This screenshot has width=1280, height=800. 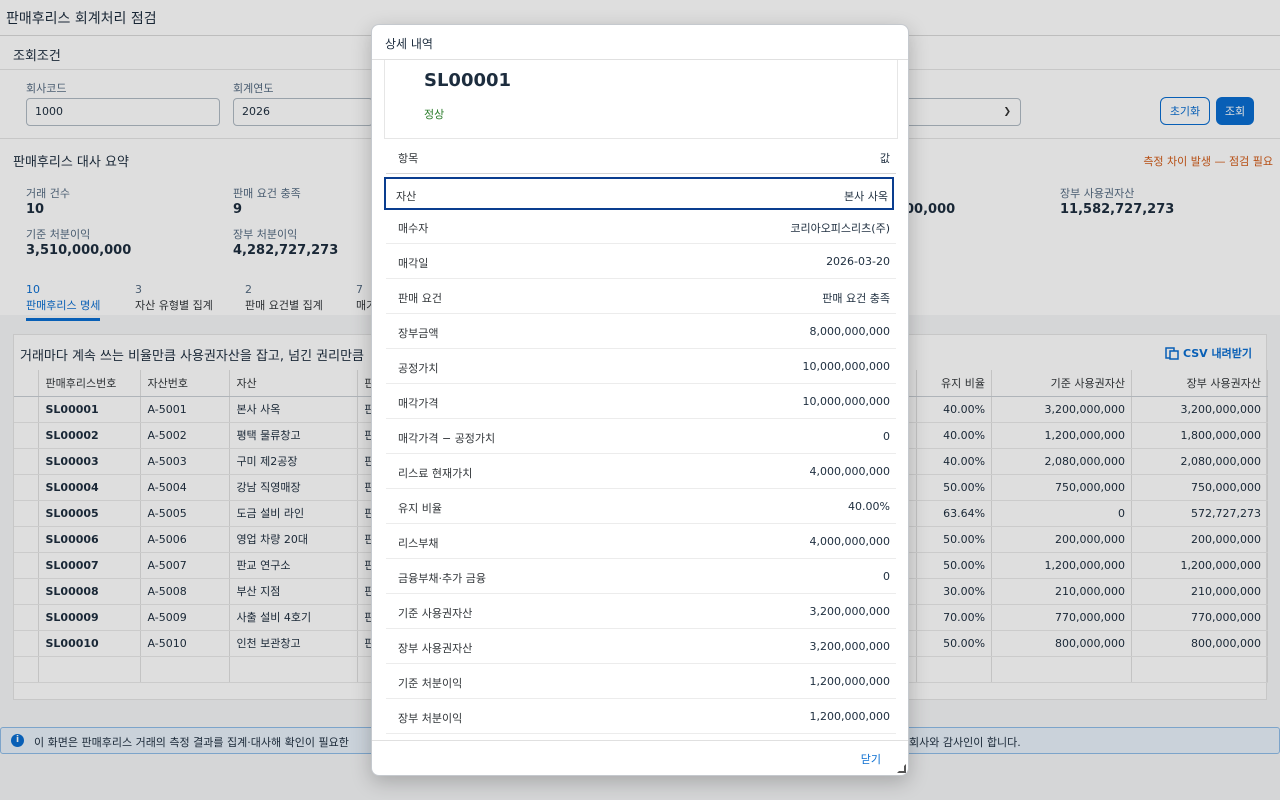 What do you see at coordinates (641, 296) in the screenshot?
I see `detail-row: 판매 요건 판매 요건 충족` at bounding box center [641, 296].